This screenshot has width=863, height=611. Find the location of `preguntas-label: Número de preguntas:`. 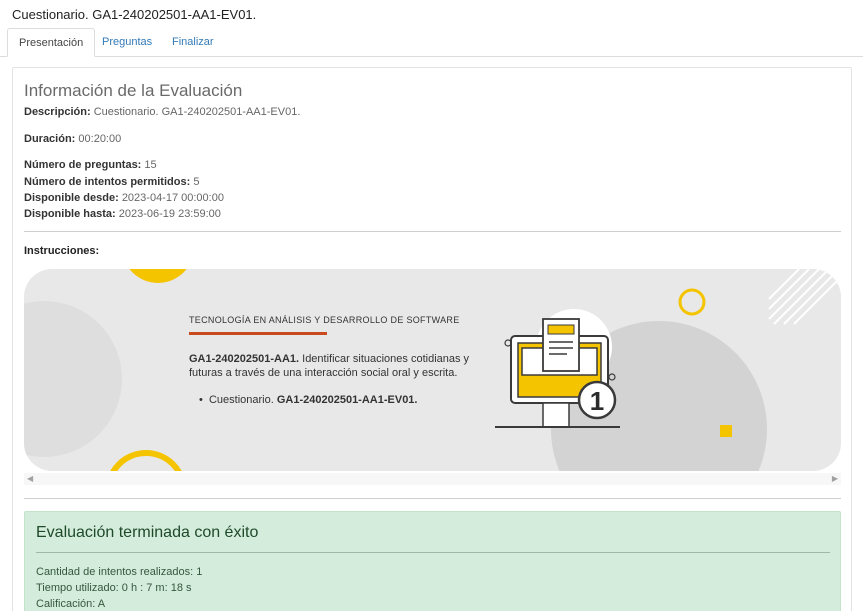

preguntas-label: Número de preguntas: is located at coordinates (83, 165).